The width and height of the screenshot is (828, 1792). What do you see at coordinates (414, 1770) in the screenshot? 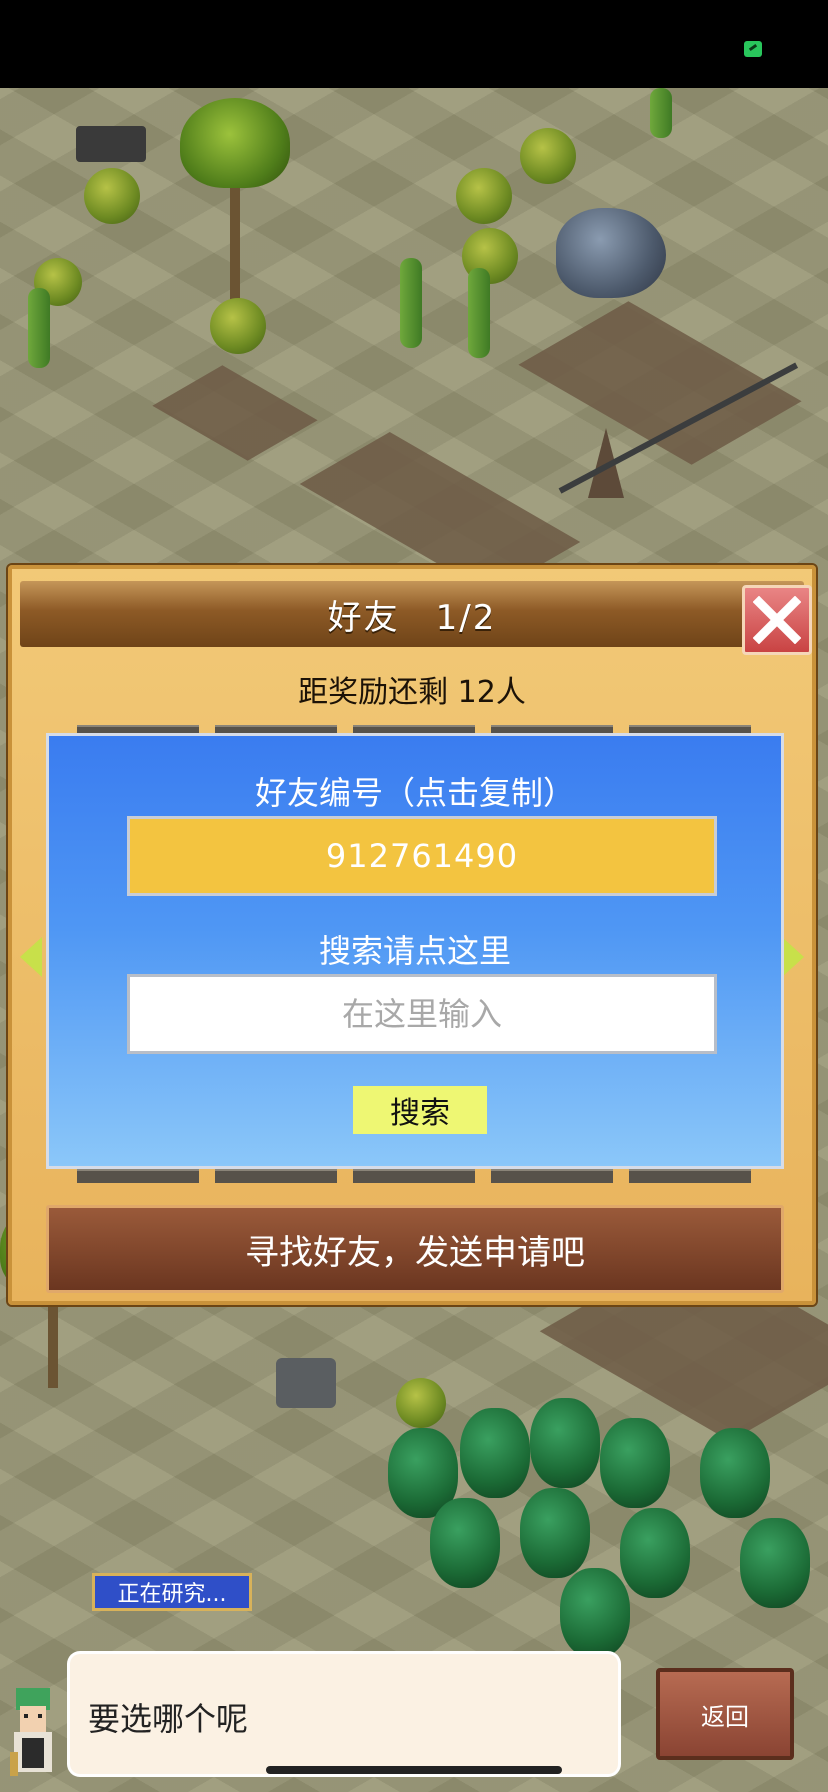
I see `home-indicator` at bounding box center [414, 1770].